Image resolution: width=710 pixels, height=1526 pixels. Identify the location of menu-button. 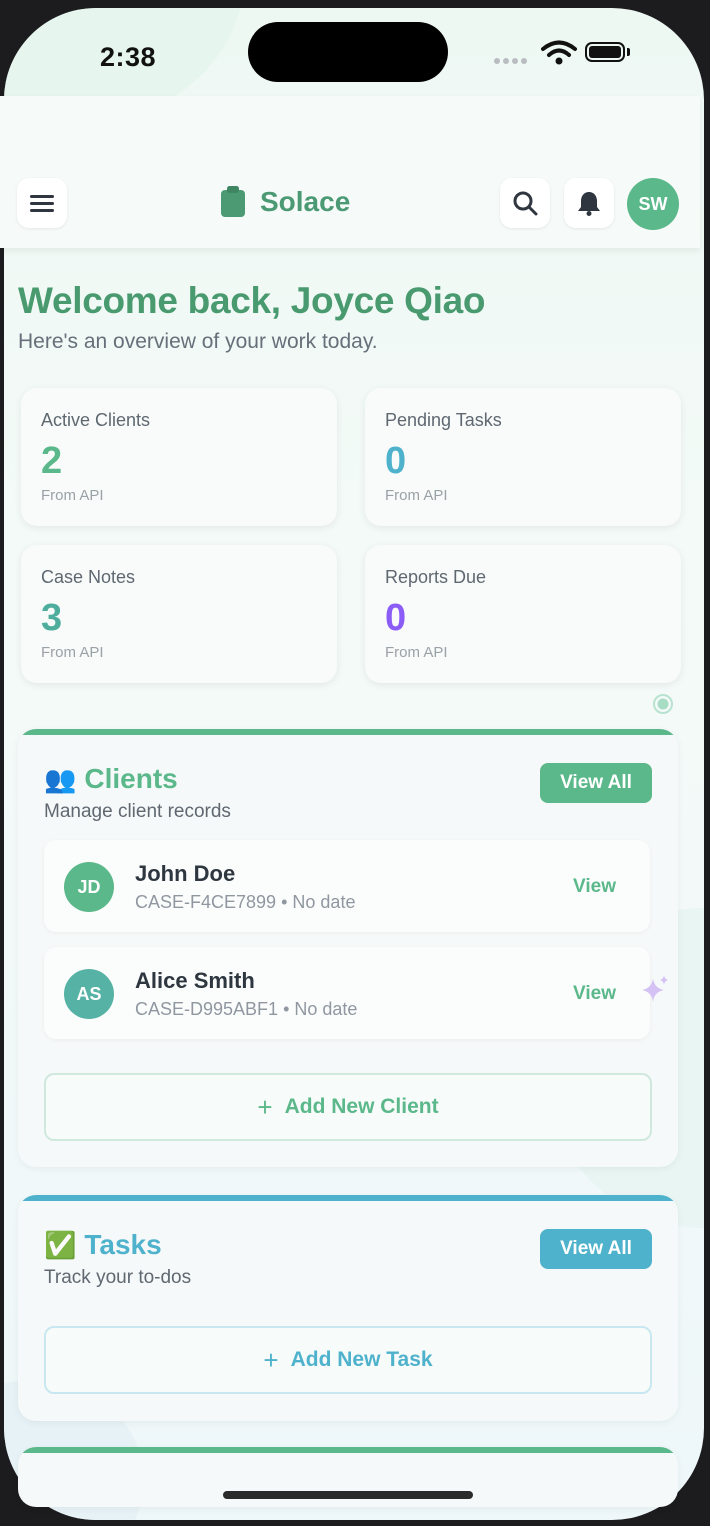
(42, 203).